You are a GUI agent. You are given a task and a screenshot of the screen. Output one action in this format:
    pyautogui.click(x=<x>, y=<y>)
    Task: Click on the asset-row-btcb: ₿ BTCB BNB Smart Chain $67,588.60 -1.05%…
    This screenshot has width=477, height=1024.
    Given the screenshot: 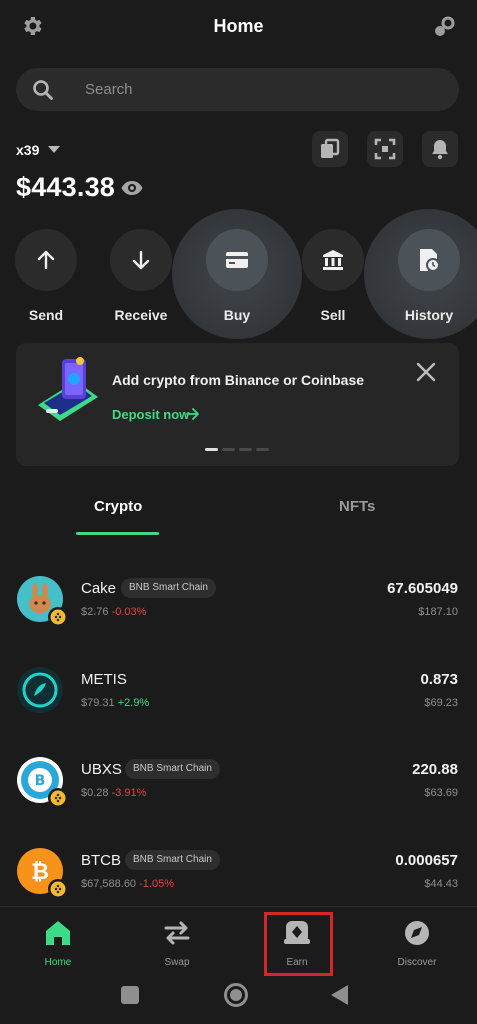 What is the action you would take?
    pyautogui.click(x=238, y=878)
    